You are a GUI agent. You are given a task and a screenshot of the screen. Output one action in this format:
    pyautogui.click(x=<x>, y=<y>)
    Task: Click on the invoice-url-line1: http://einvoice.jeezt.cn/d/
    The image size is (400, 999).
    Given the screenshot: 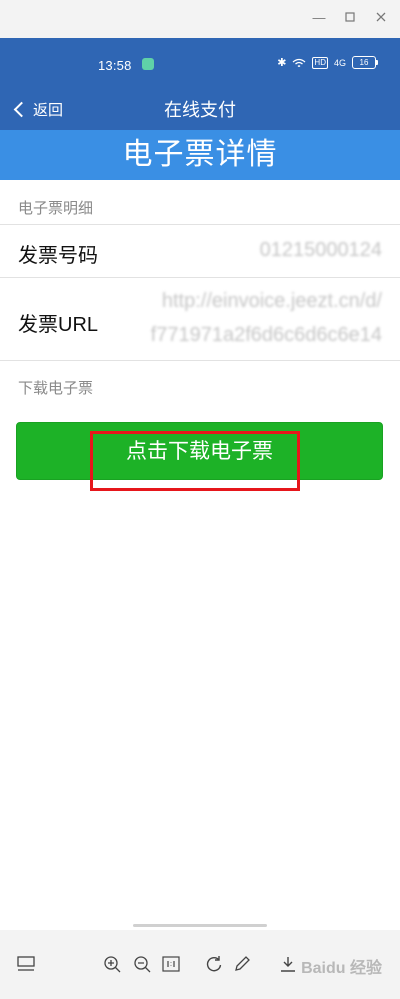 What is the action you would take?
    pyautogui.click(x=272, y=301)
    